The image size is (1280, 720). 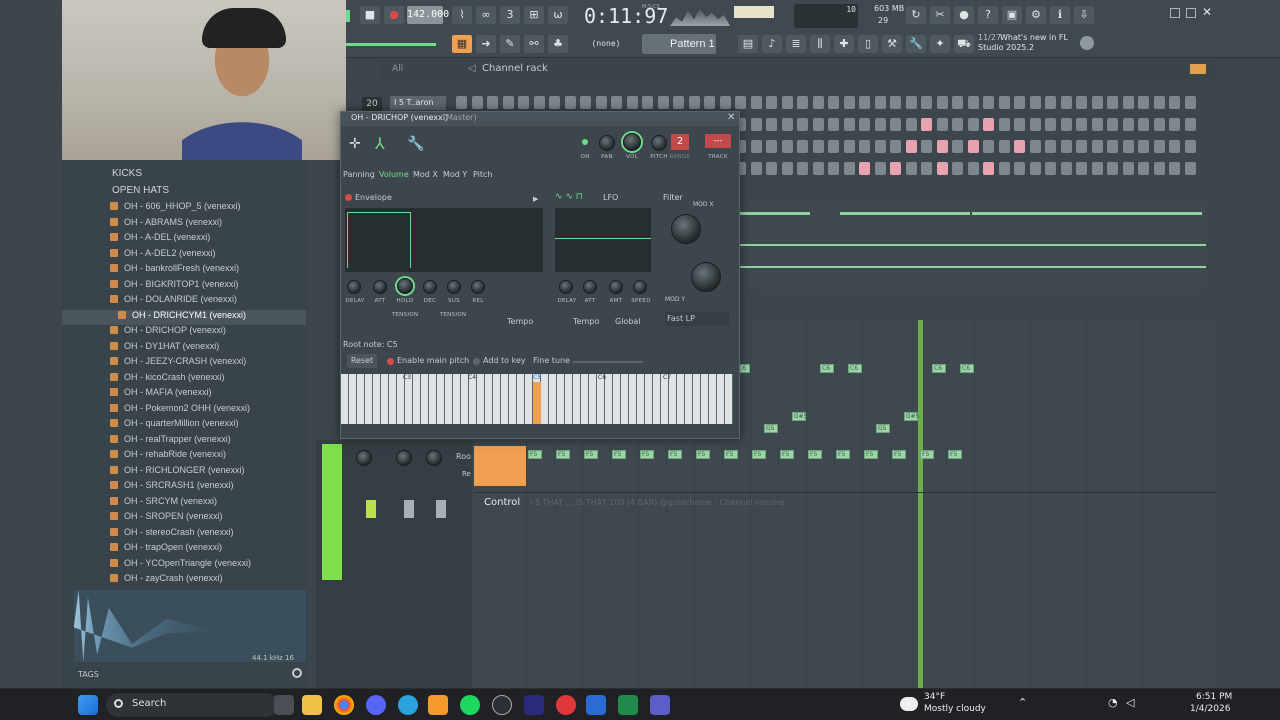 What do you see at coordinates (444, 240) in the screenshot?
I see `envelope-graph` at bounding box center [444, 240].